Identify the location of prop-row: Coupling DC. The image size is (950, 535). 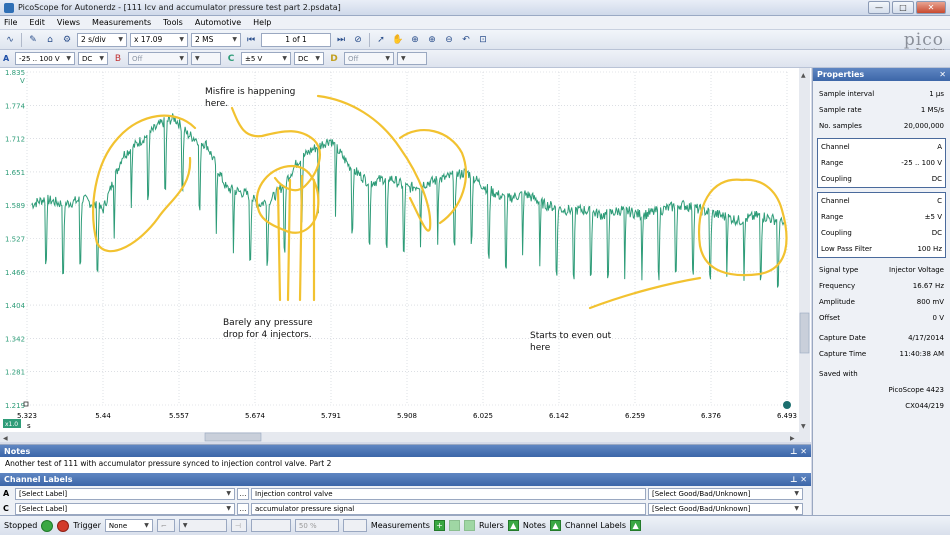
(881, 233).